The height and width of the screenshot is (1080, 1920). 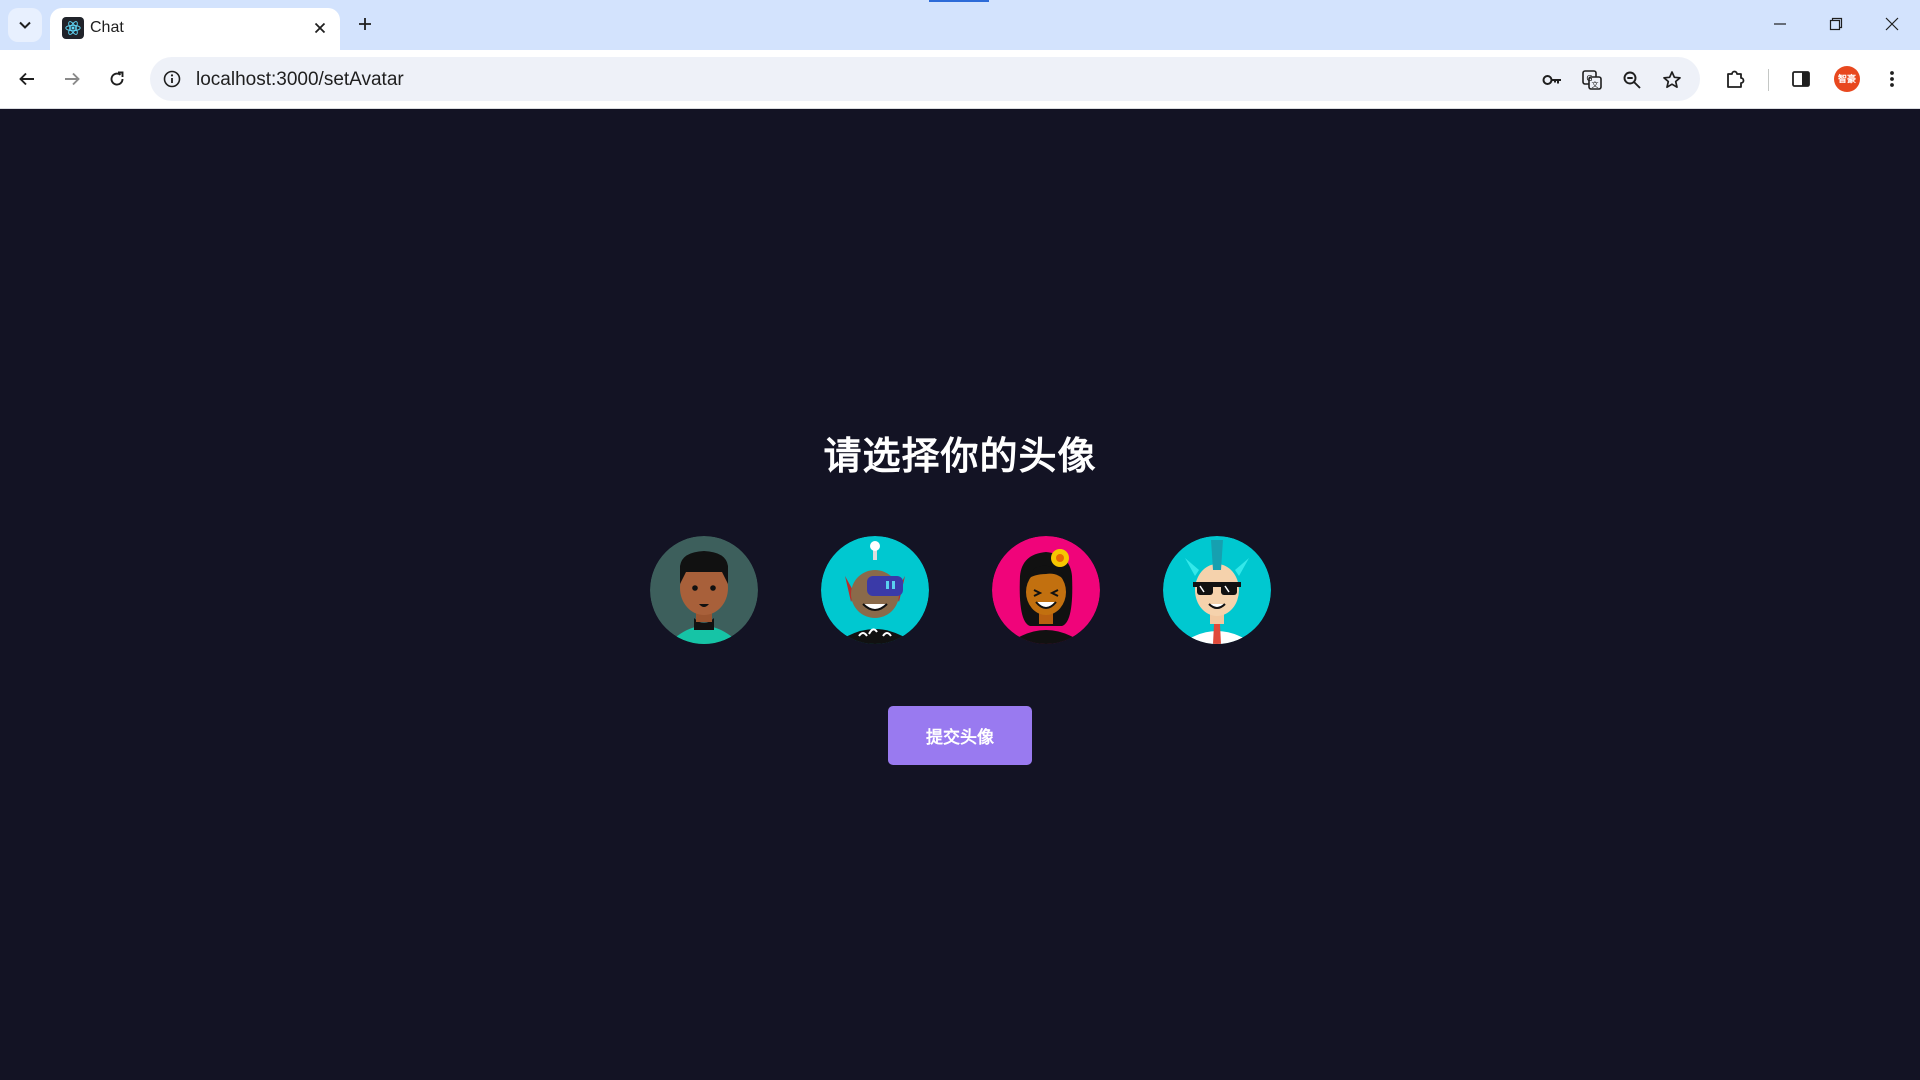 What do you see at coordinates (925, 79) in the screenshot?
I see `address-bar: localhost:3000/setAvatar G 文` at bounding box center [925, 79].